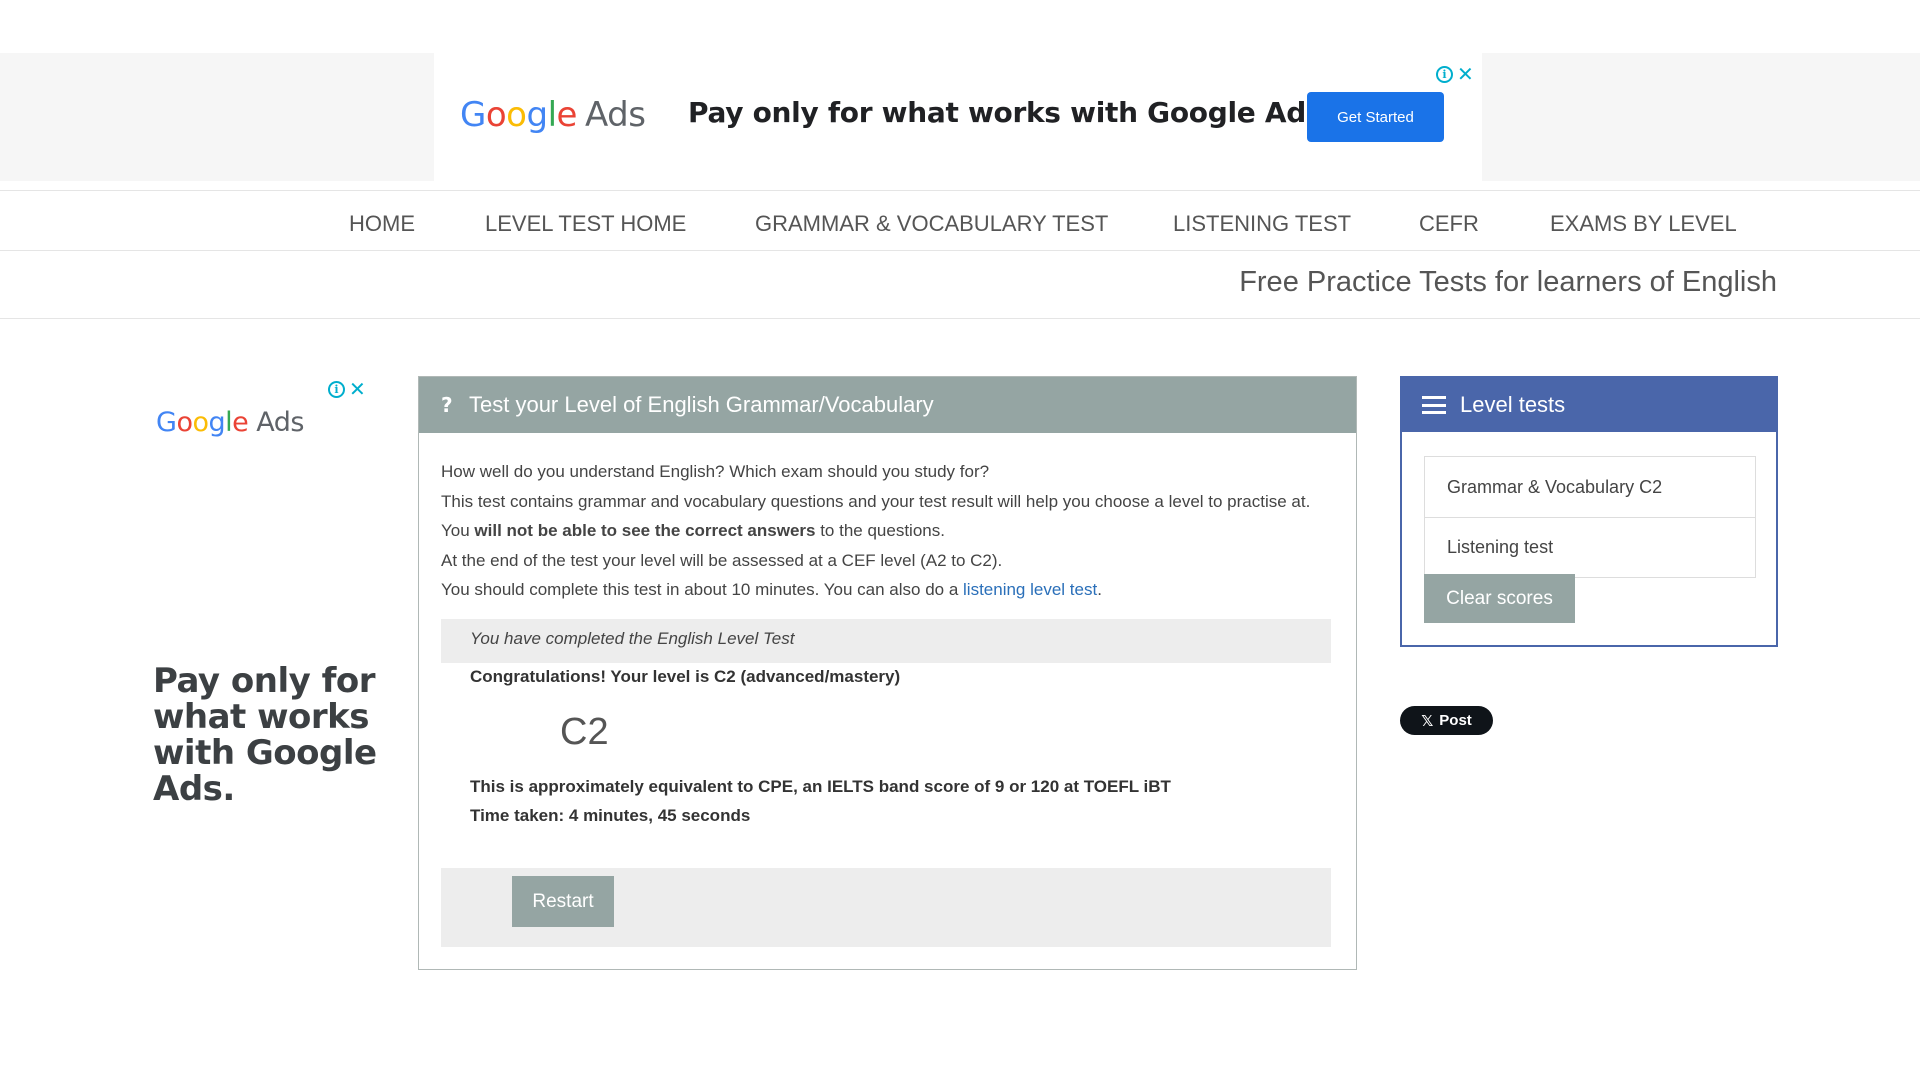  What do you see at coordinates (447, 405) in the screenshot?
I see `question-icon: ?` at bounding box center [447, 405].